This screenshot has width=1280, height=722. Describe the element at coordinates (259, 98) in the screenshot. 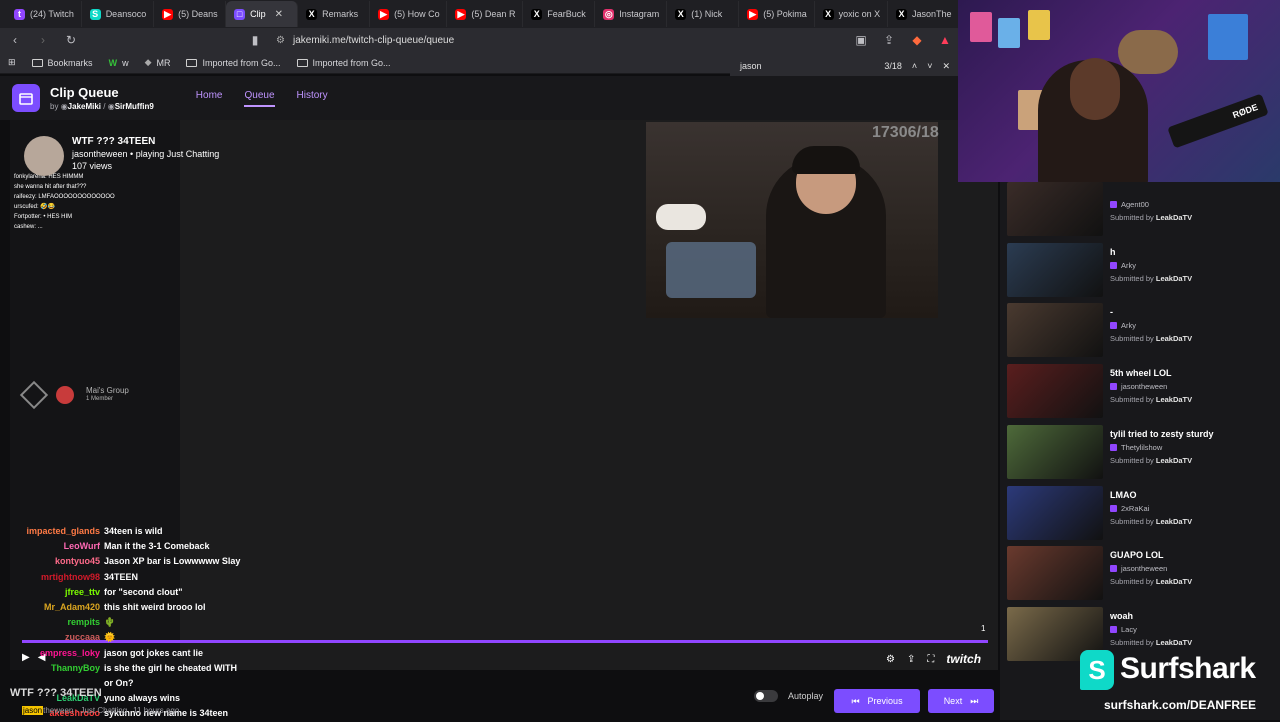

I see `nav-queue: Queue` at that location.